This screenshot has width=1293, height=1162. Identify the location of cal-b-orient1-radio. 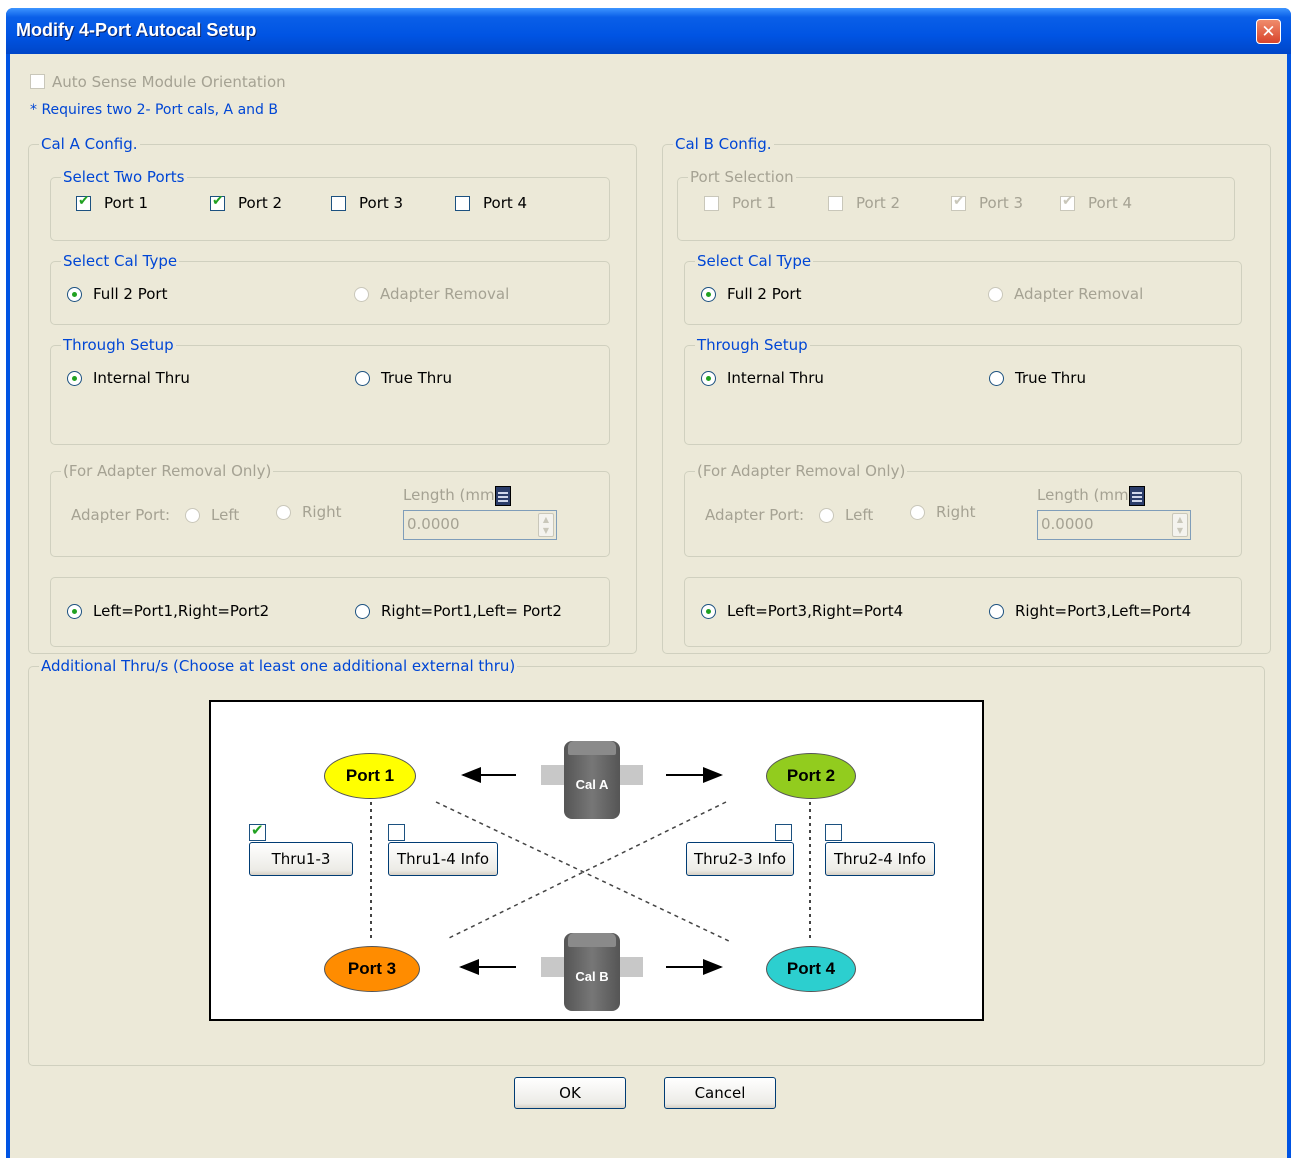
(708, 611).